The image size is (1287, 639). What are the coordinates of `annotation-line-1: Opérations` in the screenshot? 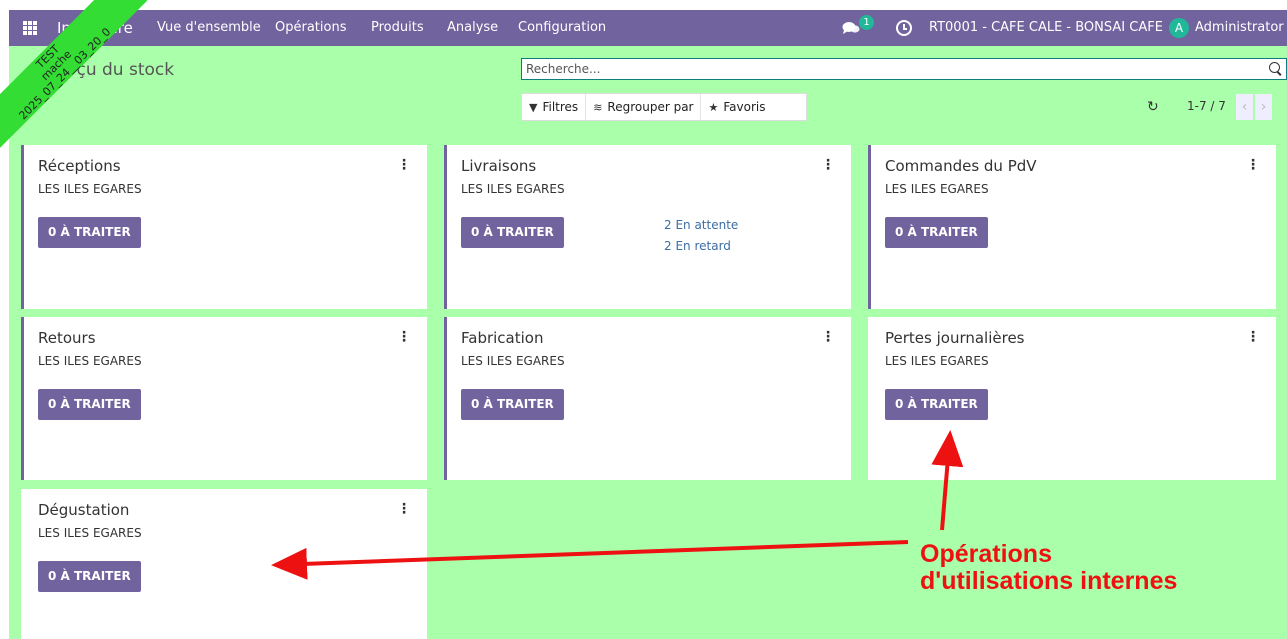 It's located at (986, 554).